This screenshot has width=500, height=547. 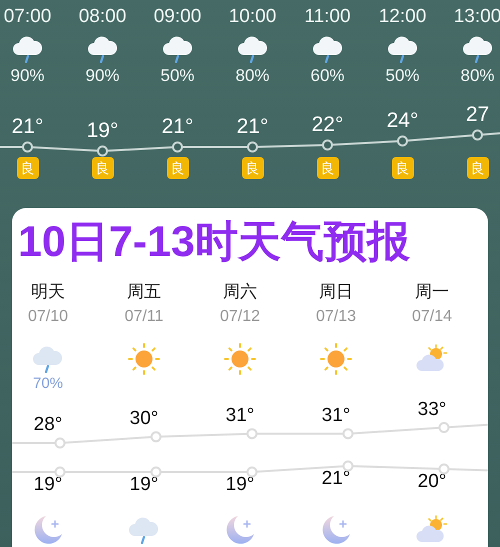 What do you see at coordinates (144, 418) in the screenshot?
I see `high-temperature: 30°` at bounding box center [144, 418].